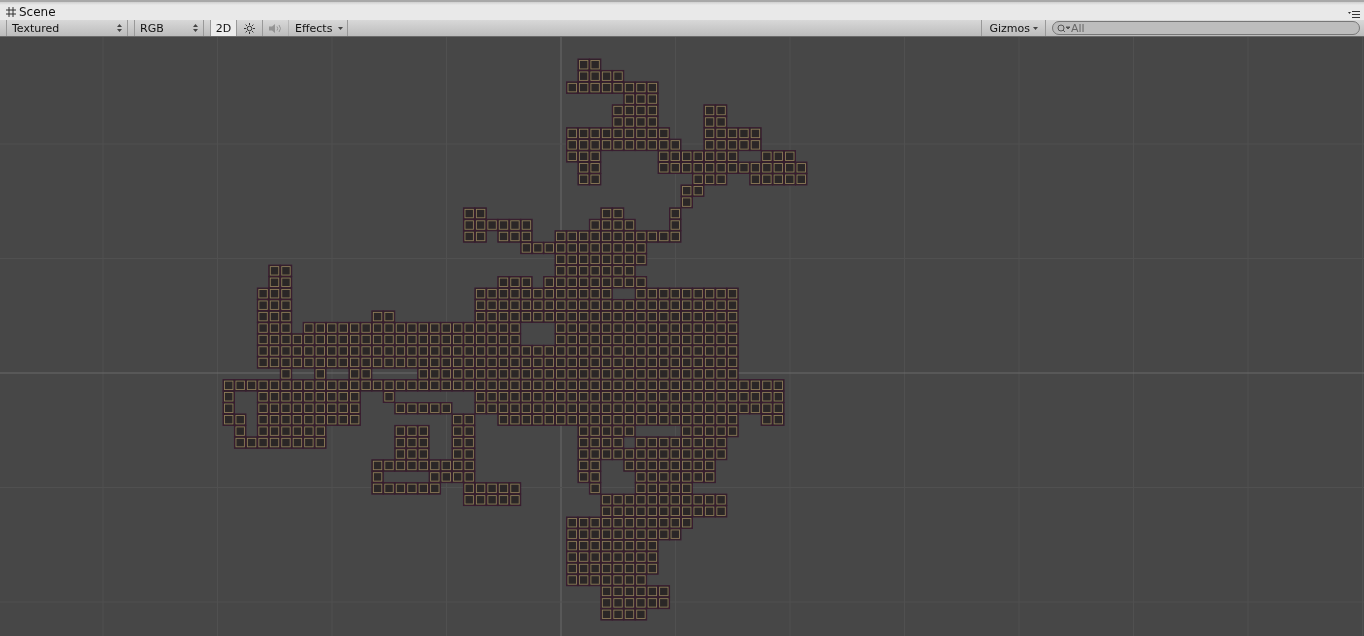 This screenshot has height=636, width=1364. Describe the element at coordinates (1013, 28) in the screenshot. I see `gizmos-dropdown: Gizmos` at that location.